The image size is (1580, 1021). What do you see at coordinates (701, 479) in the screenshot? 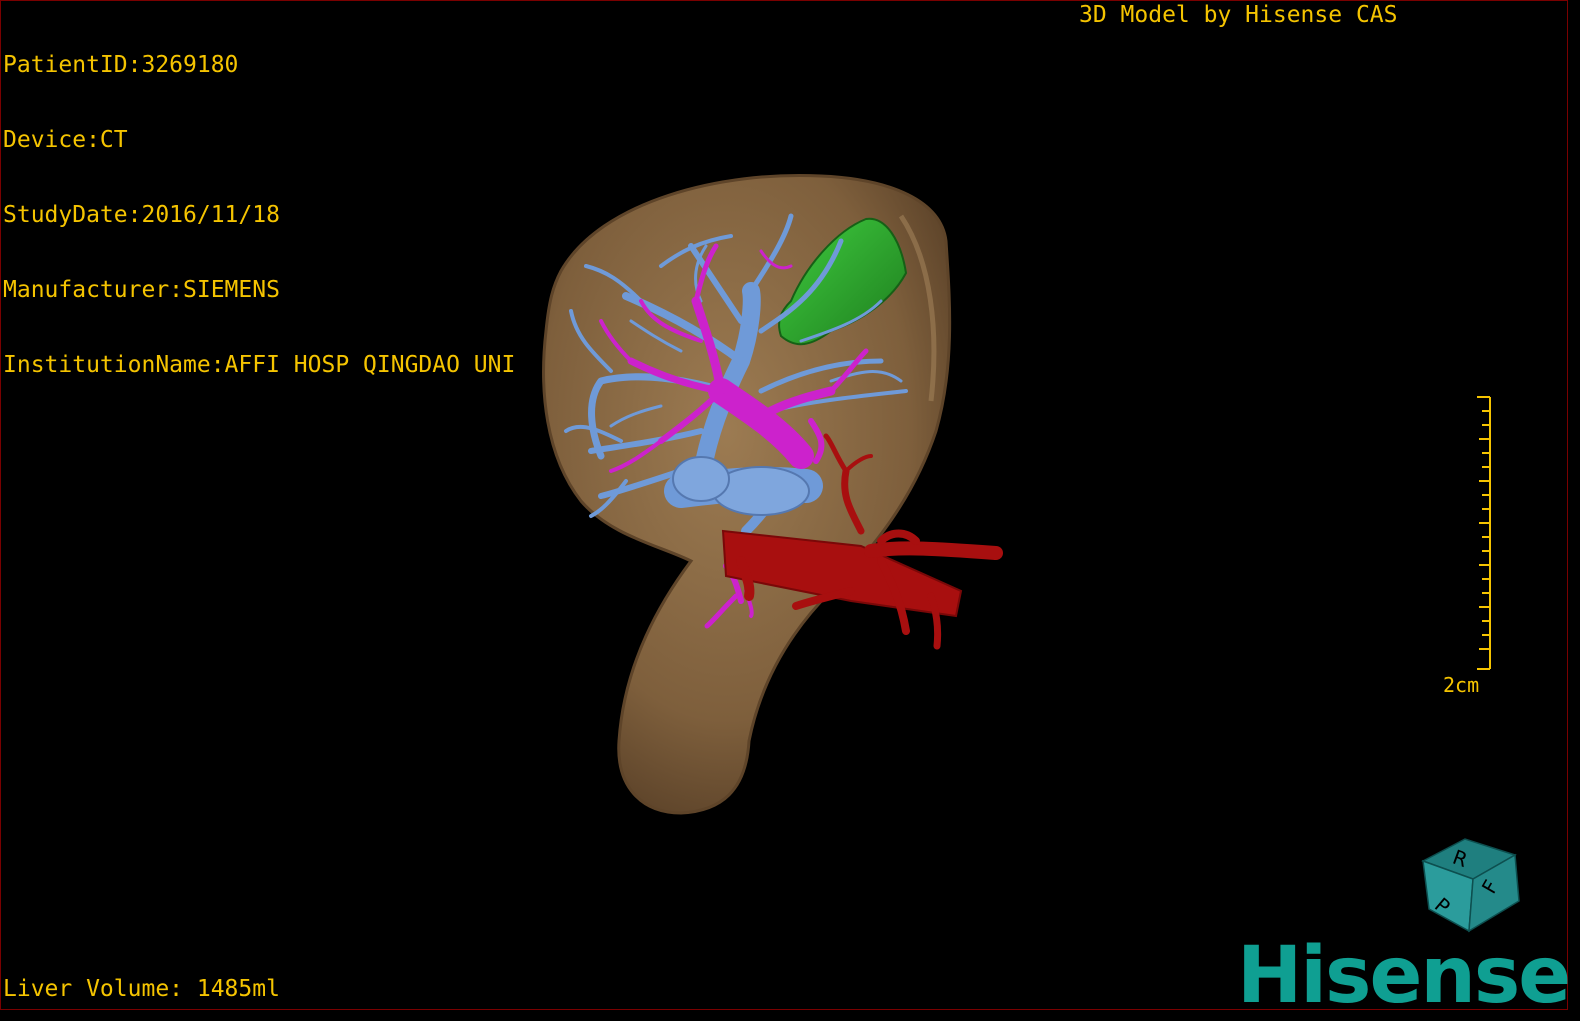
I see `portal-trunk-left` at bounding box center [701, 479].